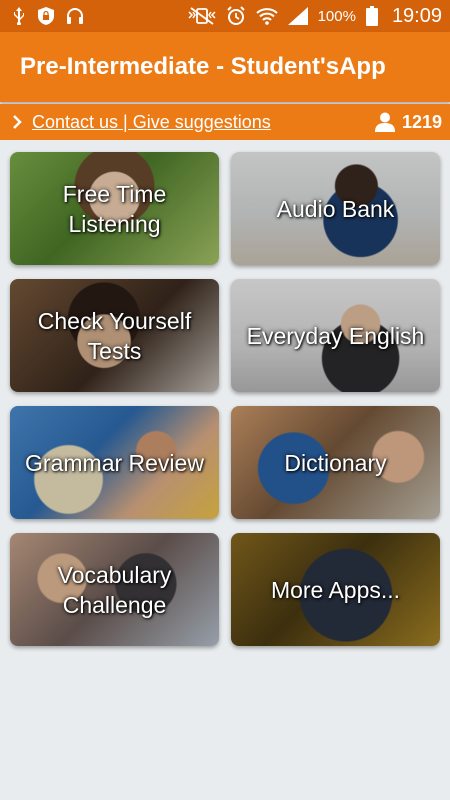 The height and width of the screenshot is (800, 450). Describe the element at coordinates (75, 16) in the screenshot. I see `headphones-icon` at that location.